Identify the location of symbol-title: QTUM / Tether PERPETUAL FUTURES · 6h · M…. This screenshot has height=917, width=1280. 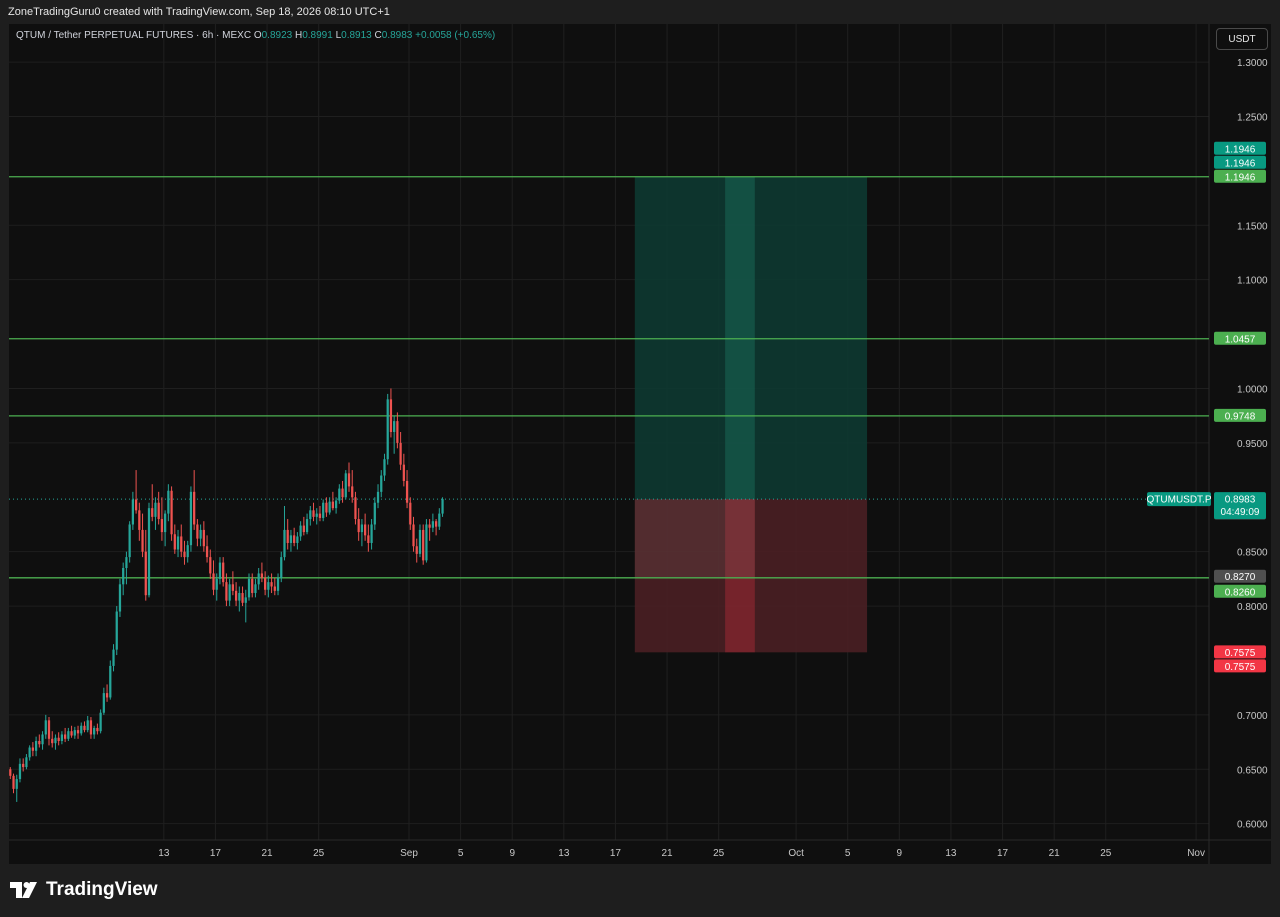
(133, 35).